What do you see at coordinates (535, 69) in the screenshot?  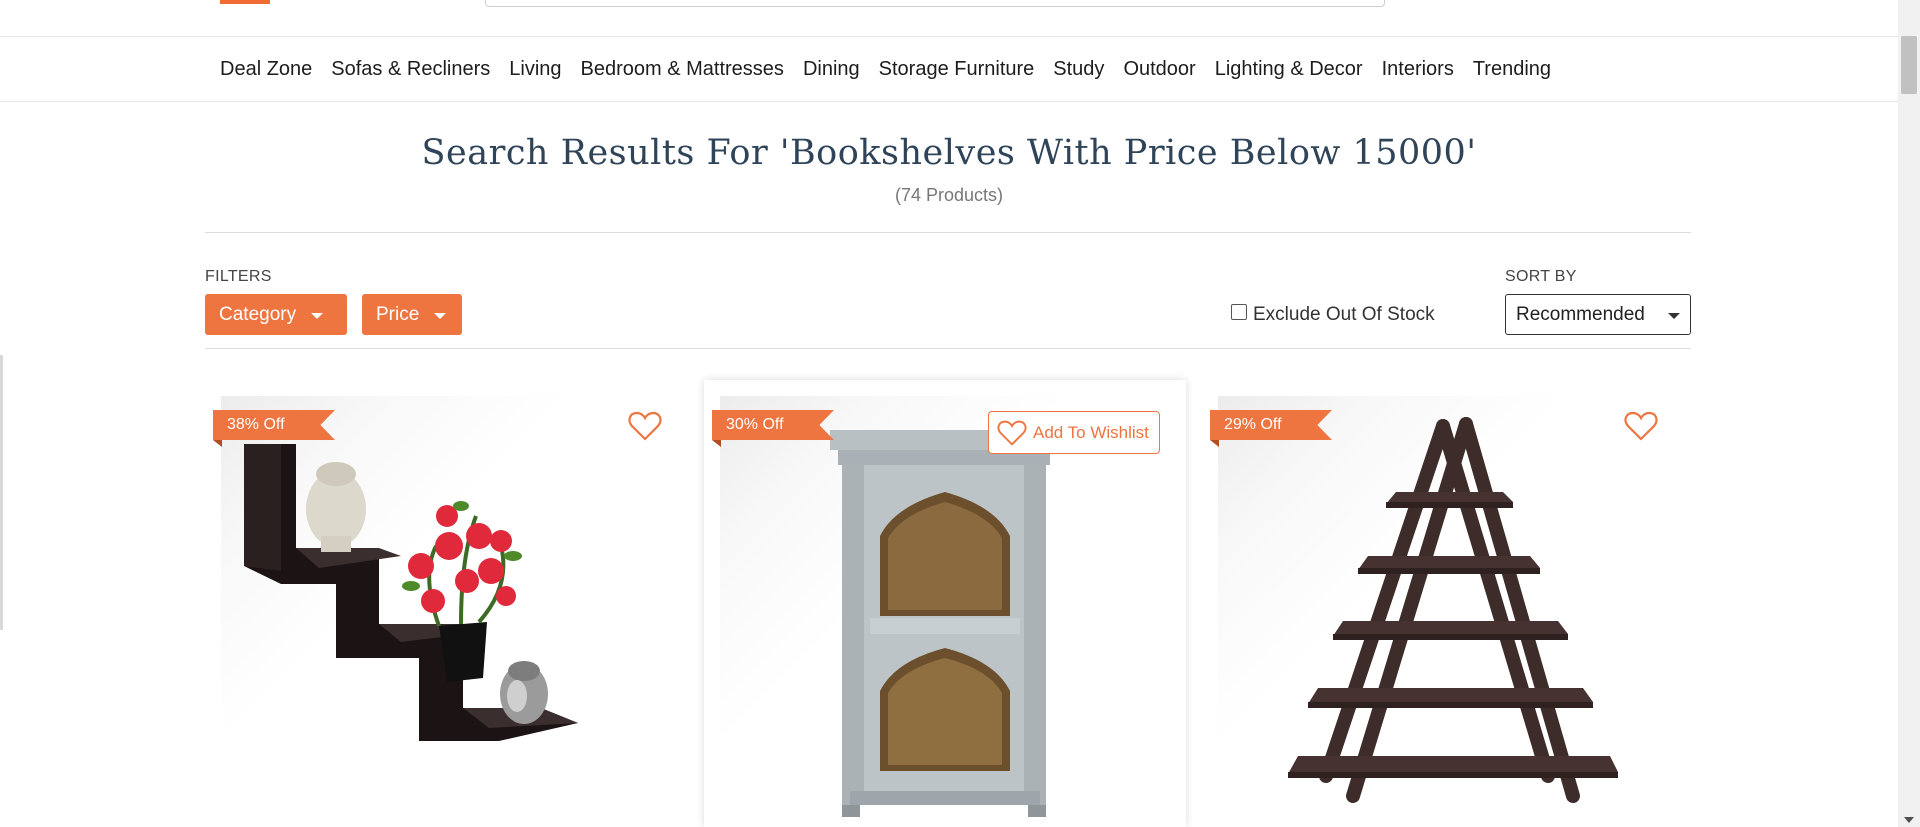 I see `nav-item-living: Living` at bounding box center [535, 69].